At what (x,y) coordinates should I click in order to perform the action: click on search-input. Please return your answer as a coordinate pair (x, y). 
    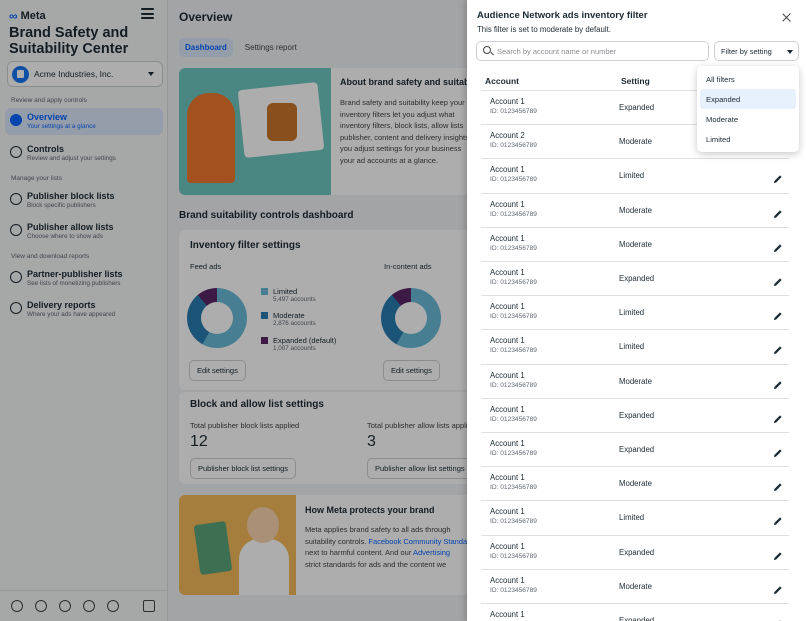
    Looking at the image, I should click on (592, 51).